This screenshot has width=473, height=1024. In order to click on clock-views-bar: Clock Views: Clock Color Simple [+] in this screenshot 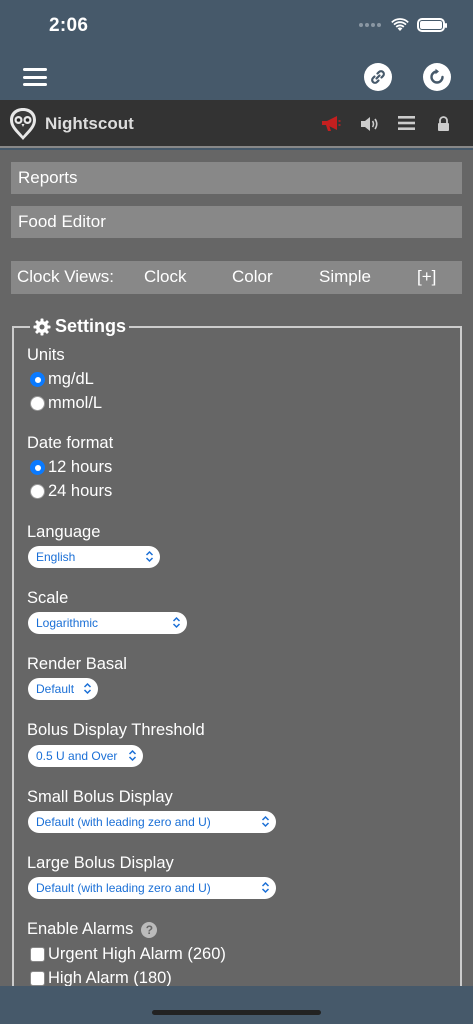, I will do `click(236, 277)`.